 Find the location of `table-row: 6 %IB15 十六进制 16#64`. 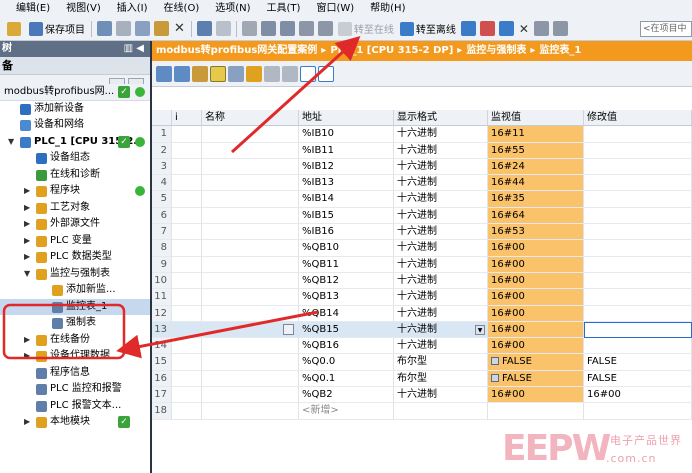

table-row: 6 %IB15 十六进制 16#64 is located at coordinates (422, 216).